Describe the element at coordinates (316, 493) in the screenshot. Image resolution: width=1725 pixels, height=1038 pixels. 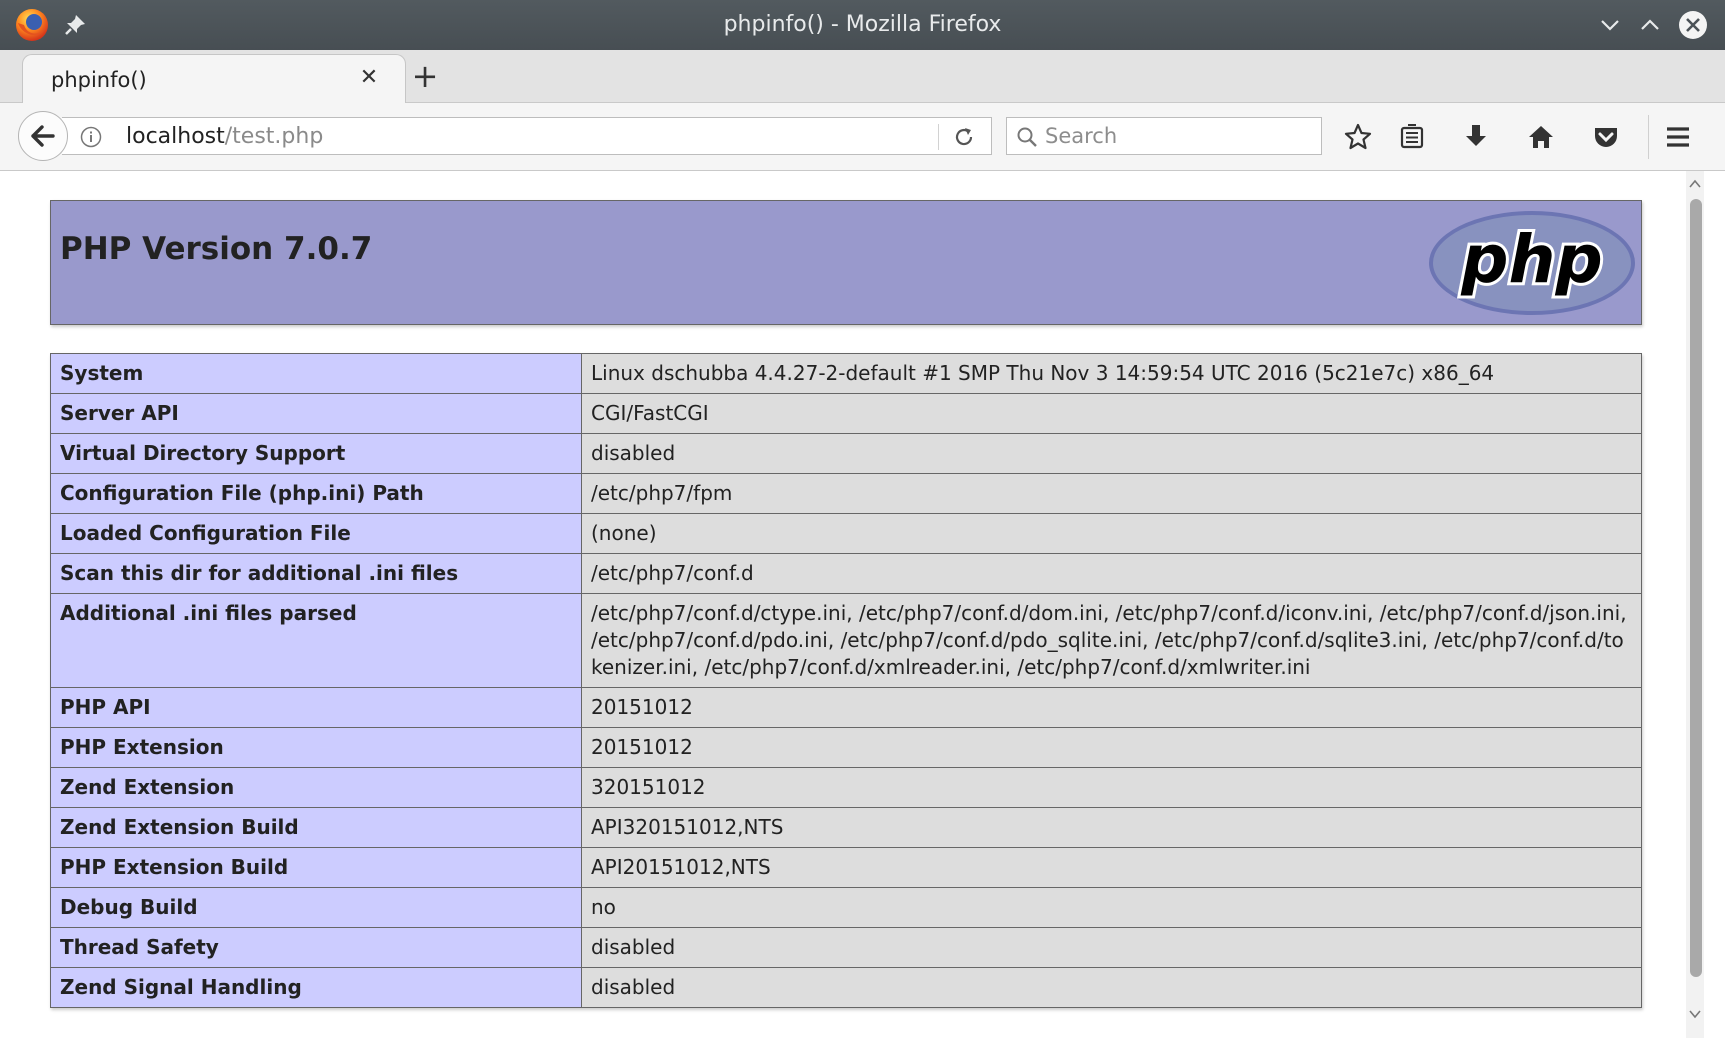
I see `row-key: Configuration File (php.ini) Path` at that location.